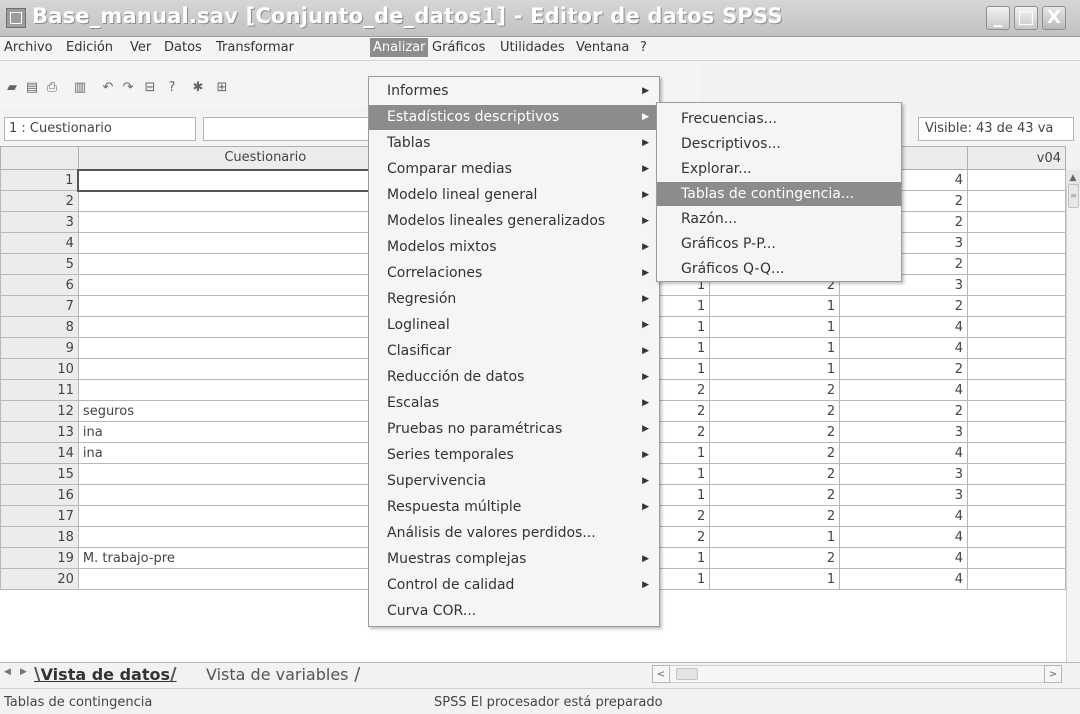 Image resolution: width=1080 pixels, height=714 pixels. I want to click on menu-item: Muestras complejas ▶, so click(514, 559).